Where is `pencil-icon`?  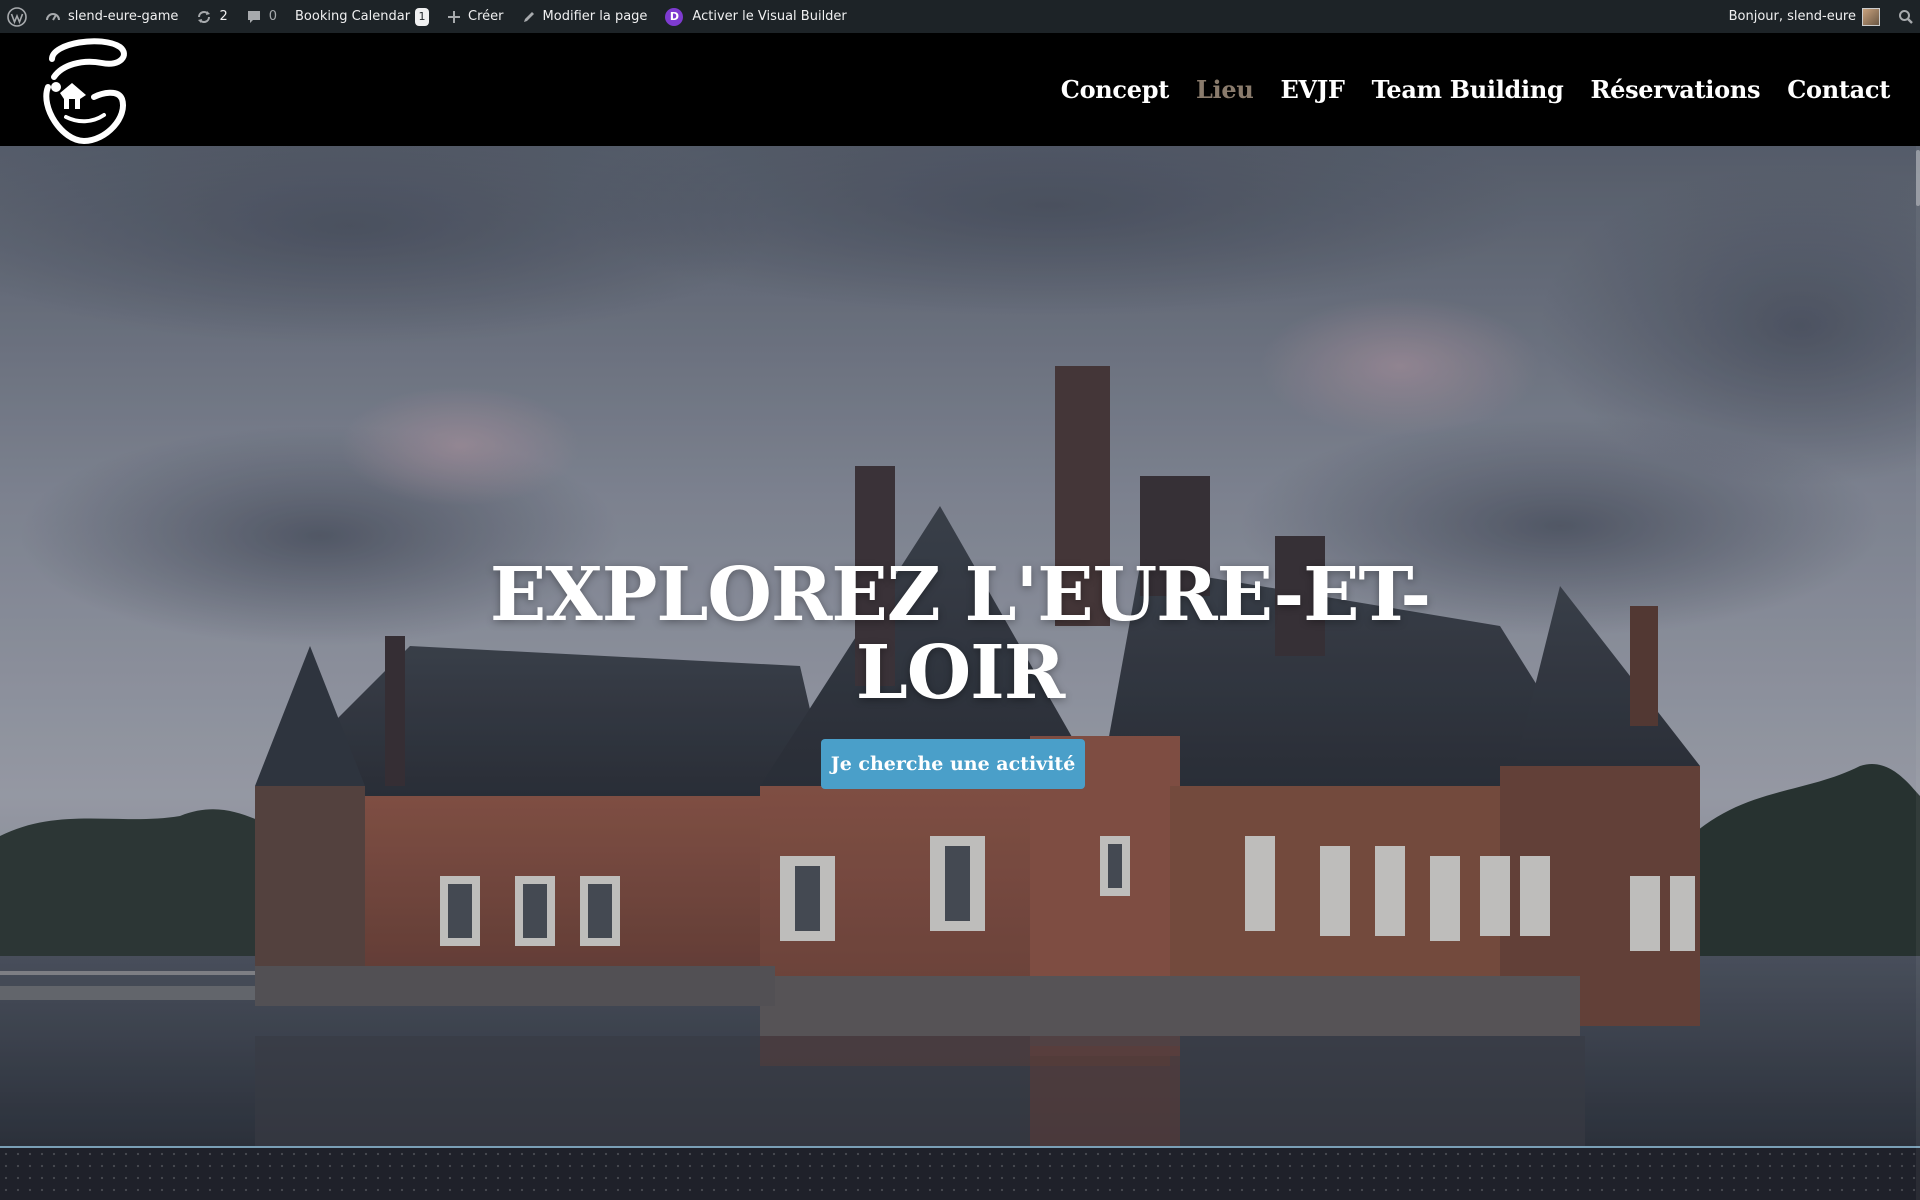
pencil-icon is located at coordinates (529, 17).